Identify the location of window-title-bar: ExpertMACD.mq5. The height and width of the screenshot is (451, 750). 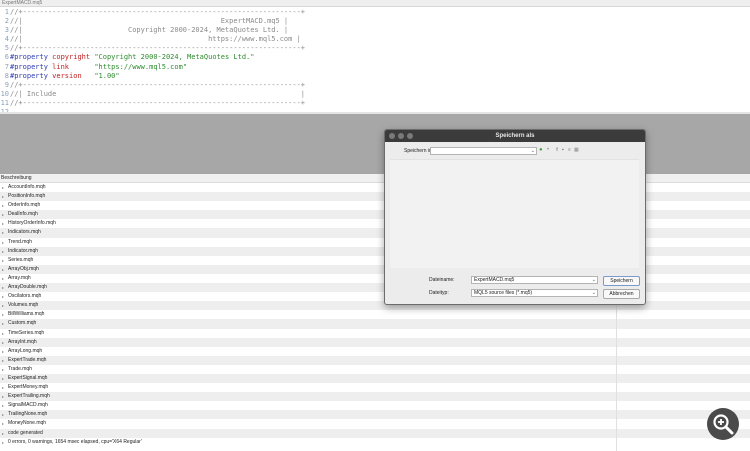
(375, 3).